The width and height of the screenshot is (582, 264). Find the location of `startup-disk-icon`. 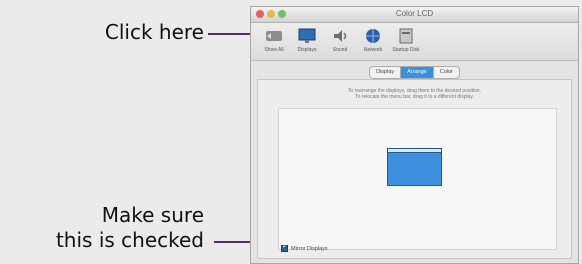

startup-disk-icon is located at coordinates (406, 36).